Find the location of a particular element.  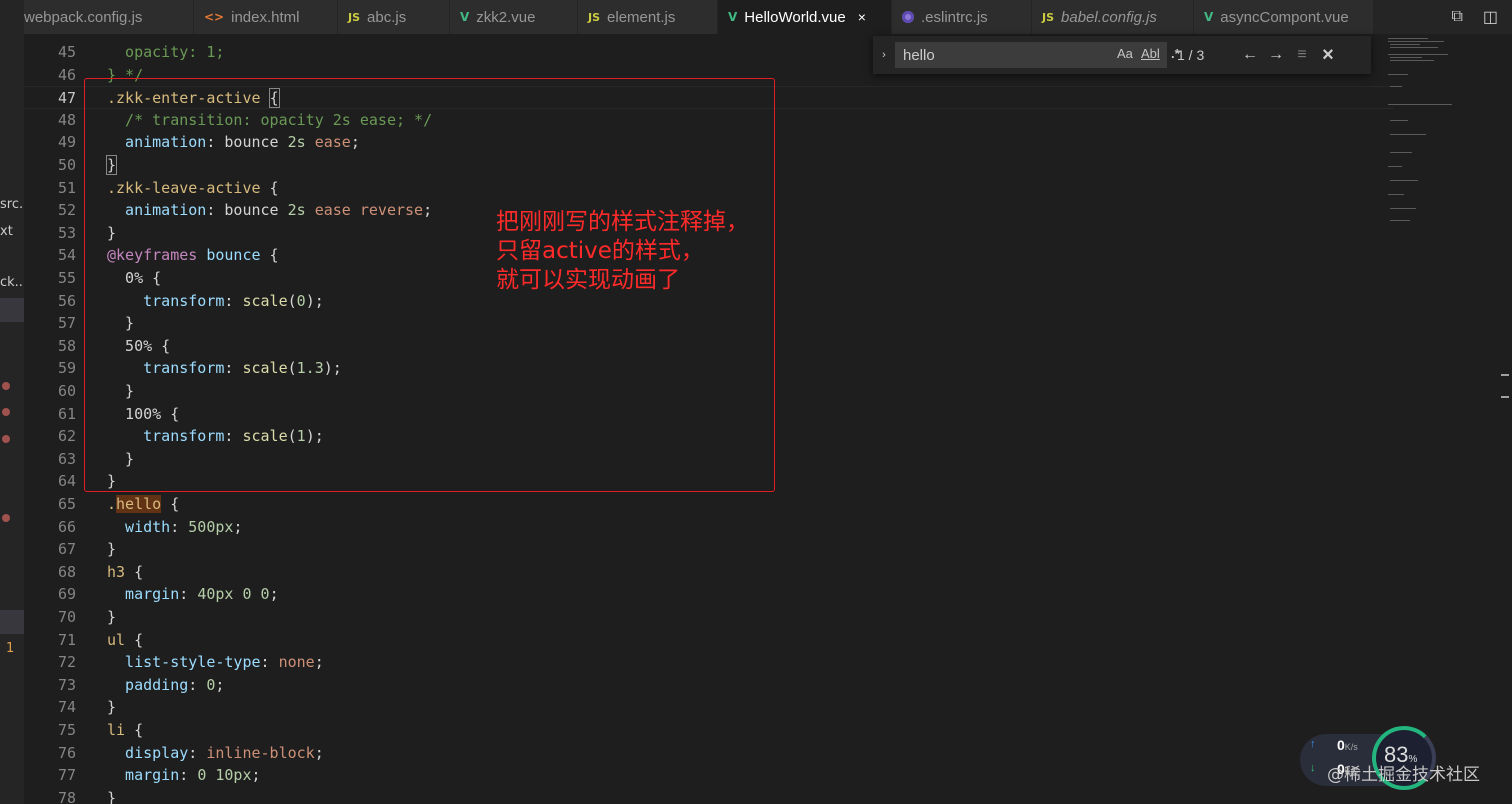

find-query: hello is located at coordinates (919, 55).